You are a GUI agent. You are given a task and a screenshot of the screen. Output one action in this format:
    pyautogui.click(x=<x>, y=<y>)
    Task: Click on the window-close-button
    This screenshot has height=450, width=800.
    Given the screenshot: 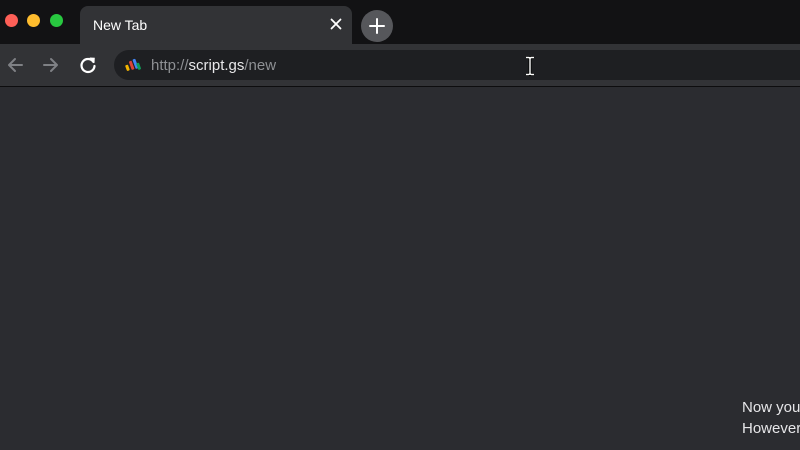 What is the action you would take?
    pyautogui.click(x=11, y=20)
    